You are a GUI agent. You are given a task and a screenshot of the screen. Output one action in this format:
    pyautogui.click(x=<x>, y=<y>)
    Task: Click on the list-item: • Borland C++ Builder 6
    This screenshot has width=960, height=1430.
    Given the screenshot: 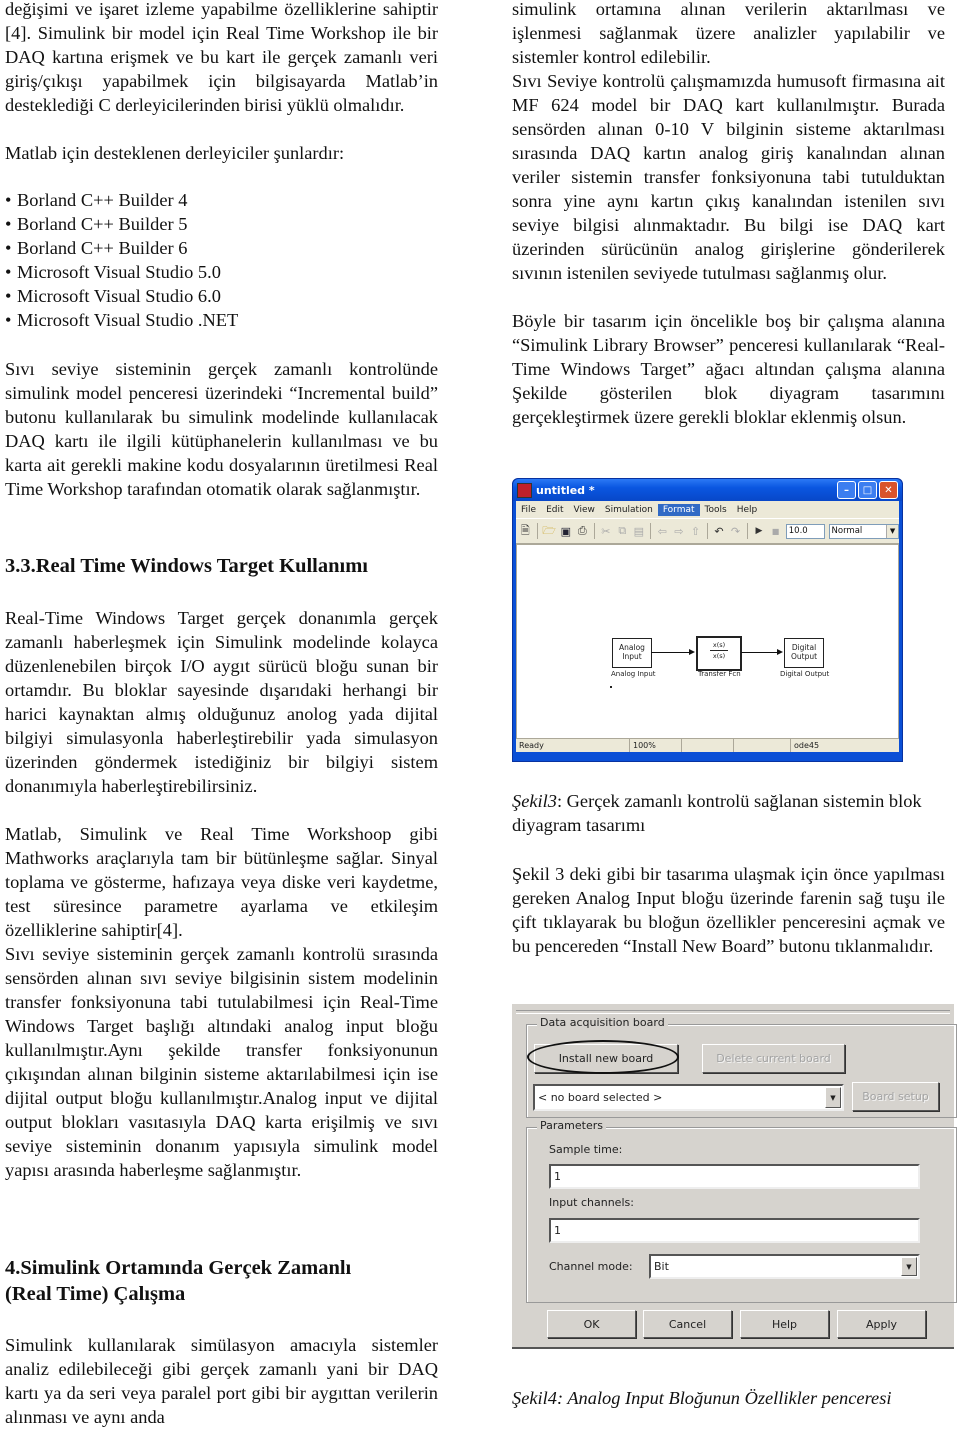 What is the action you would take?
    pyautogui.click(x=96, y=248)
    